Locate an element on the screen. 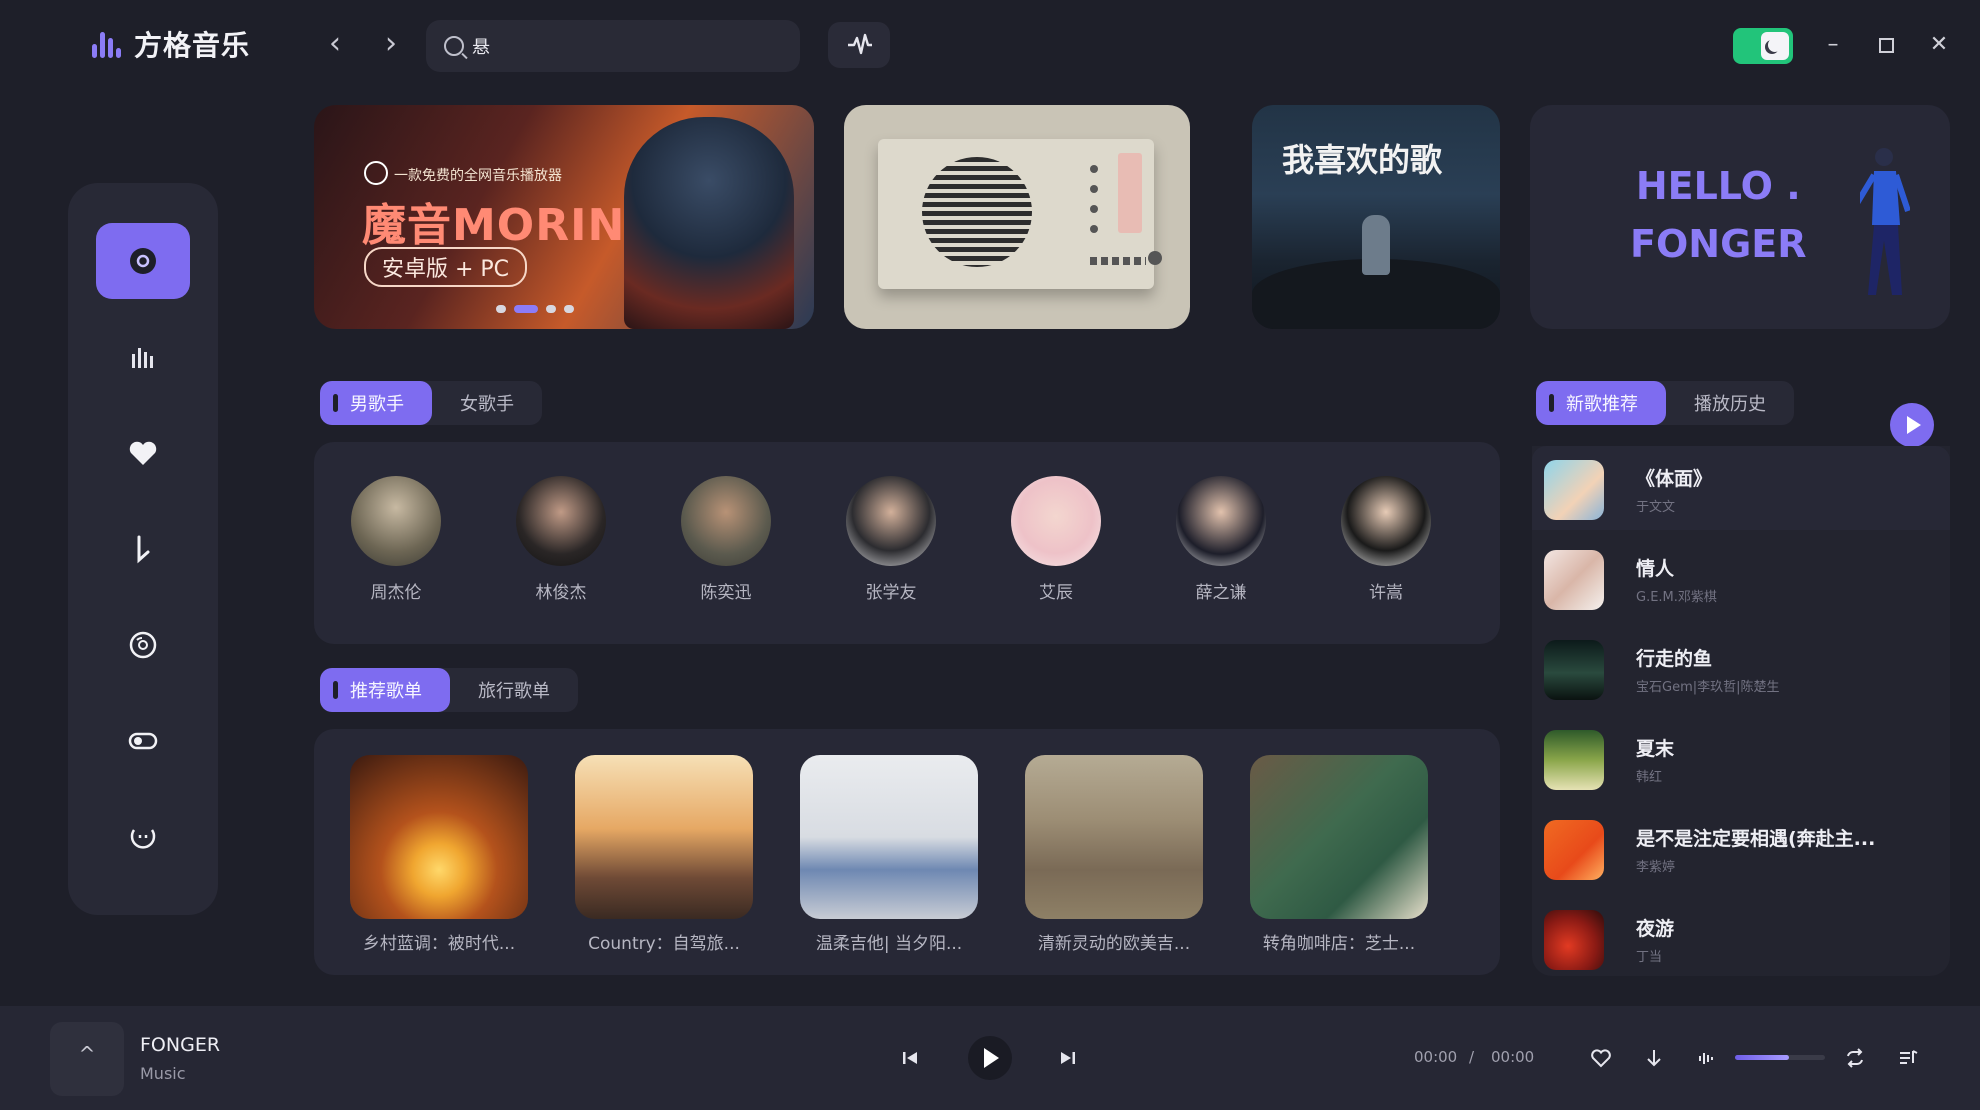 This screenshot has width=1980, height=1110. artist-card: 陈奕迅 is located at coordinates (726, 539).